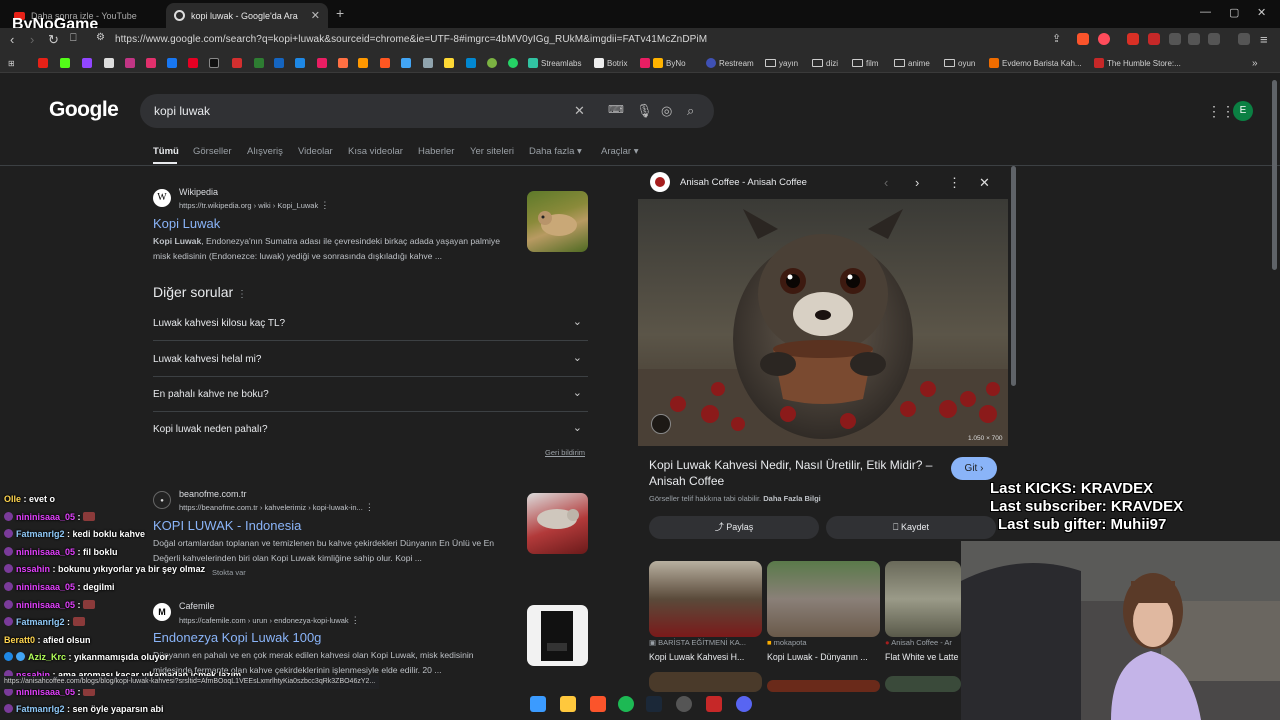  What do you see at coordinates (1133, 39) in the screenshot?
I see `gmail-icon` at bounding box center [1133, 39].